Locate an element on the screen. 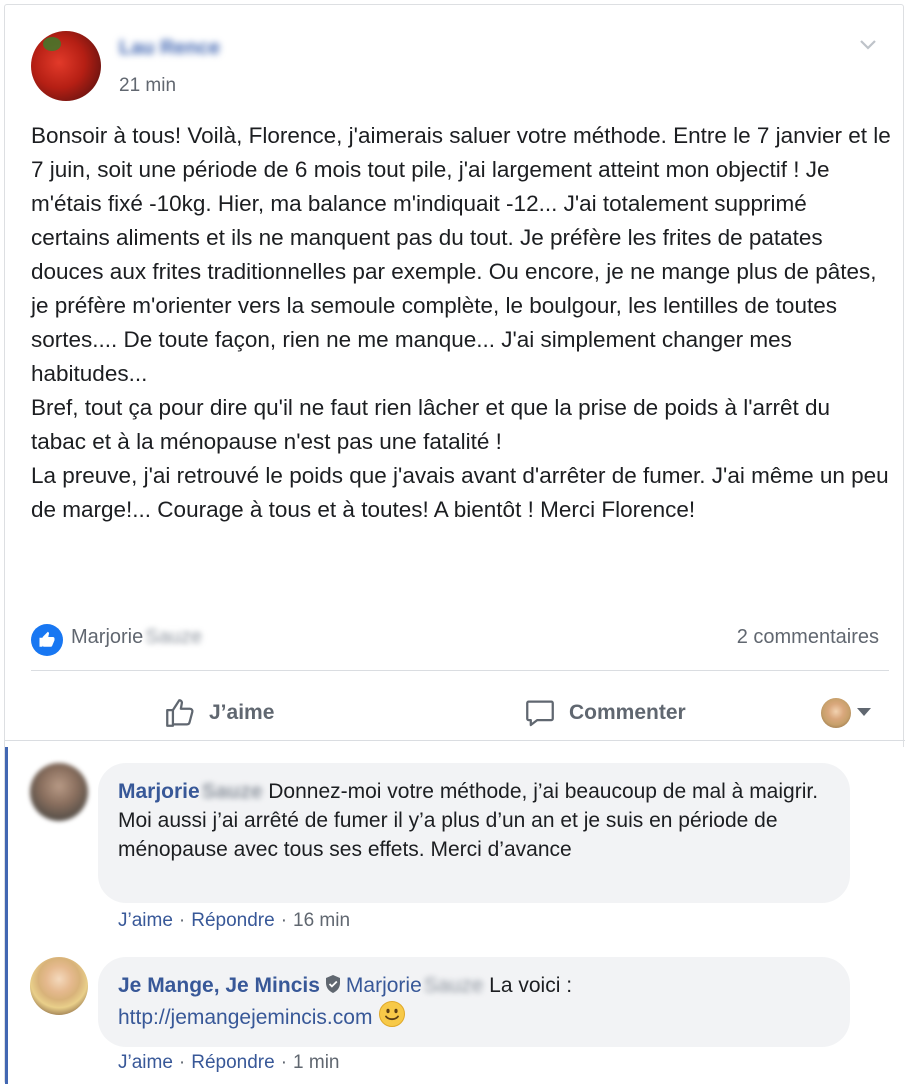 The image size is (908, 1084). comment-author-first: Marjorie is located at coordinates (159, 791).